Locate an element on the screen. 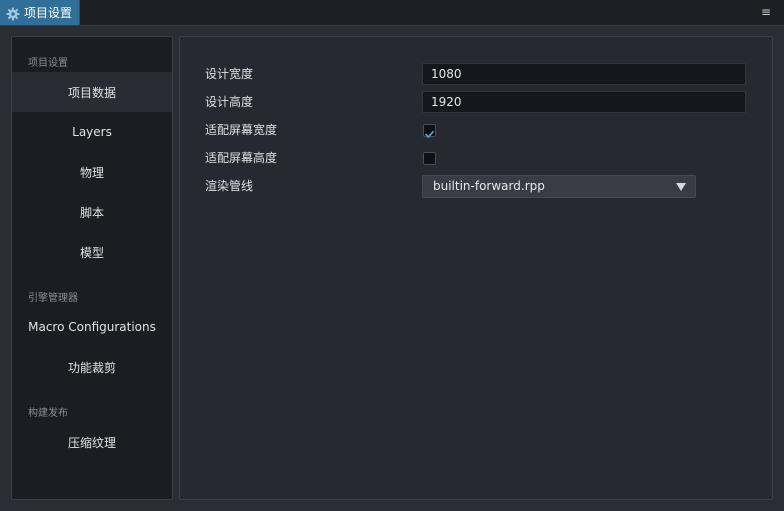 This screenshot has height=511, width=784. checkmark-icon is located at coordinates (429, 134).